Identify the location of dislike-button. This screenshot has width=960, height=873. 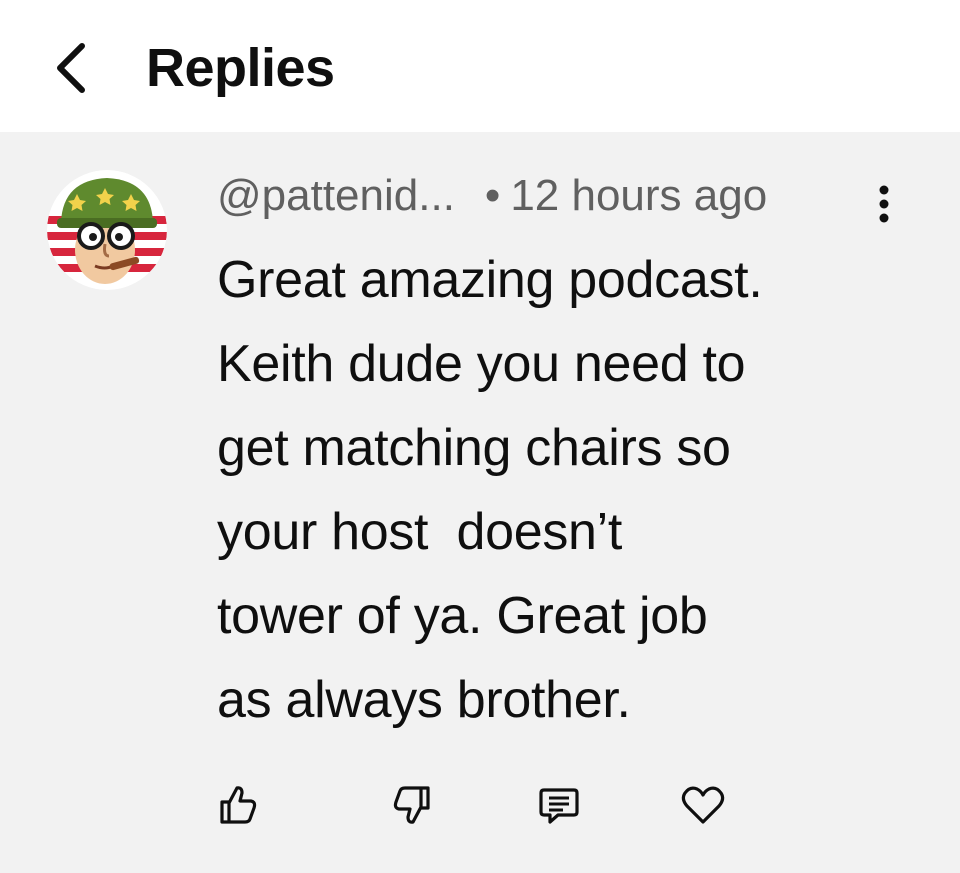
(413, 805).